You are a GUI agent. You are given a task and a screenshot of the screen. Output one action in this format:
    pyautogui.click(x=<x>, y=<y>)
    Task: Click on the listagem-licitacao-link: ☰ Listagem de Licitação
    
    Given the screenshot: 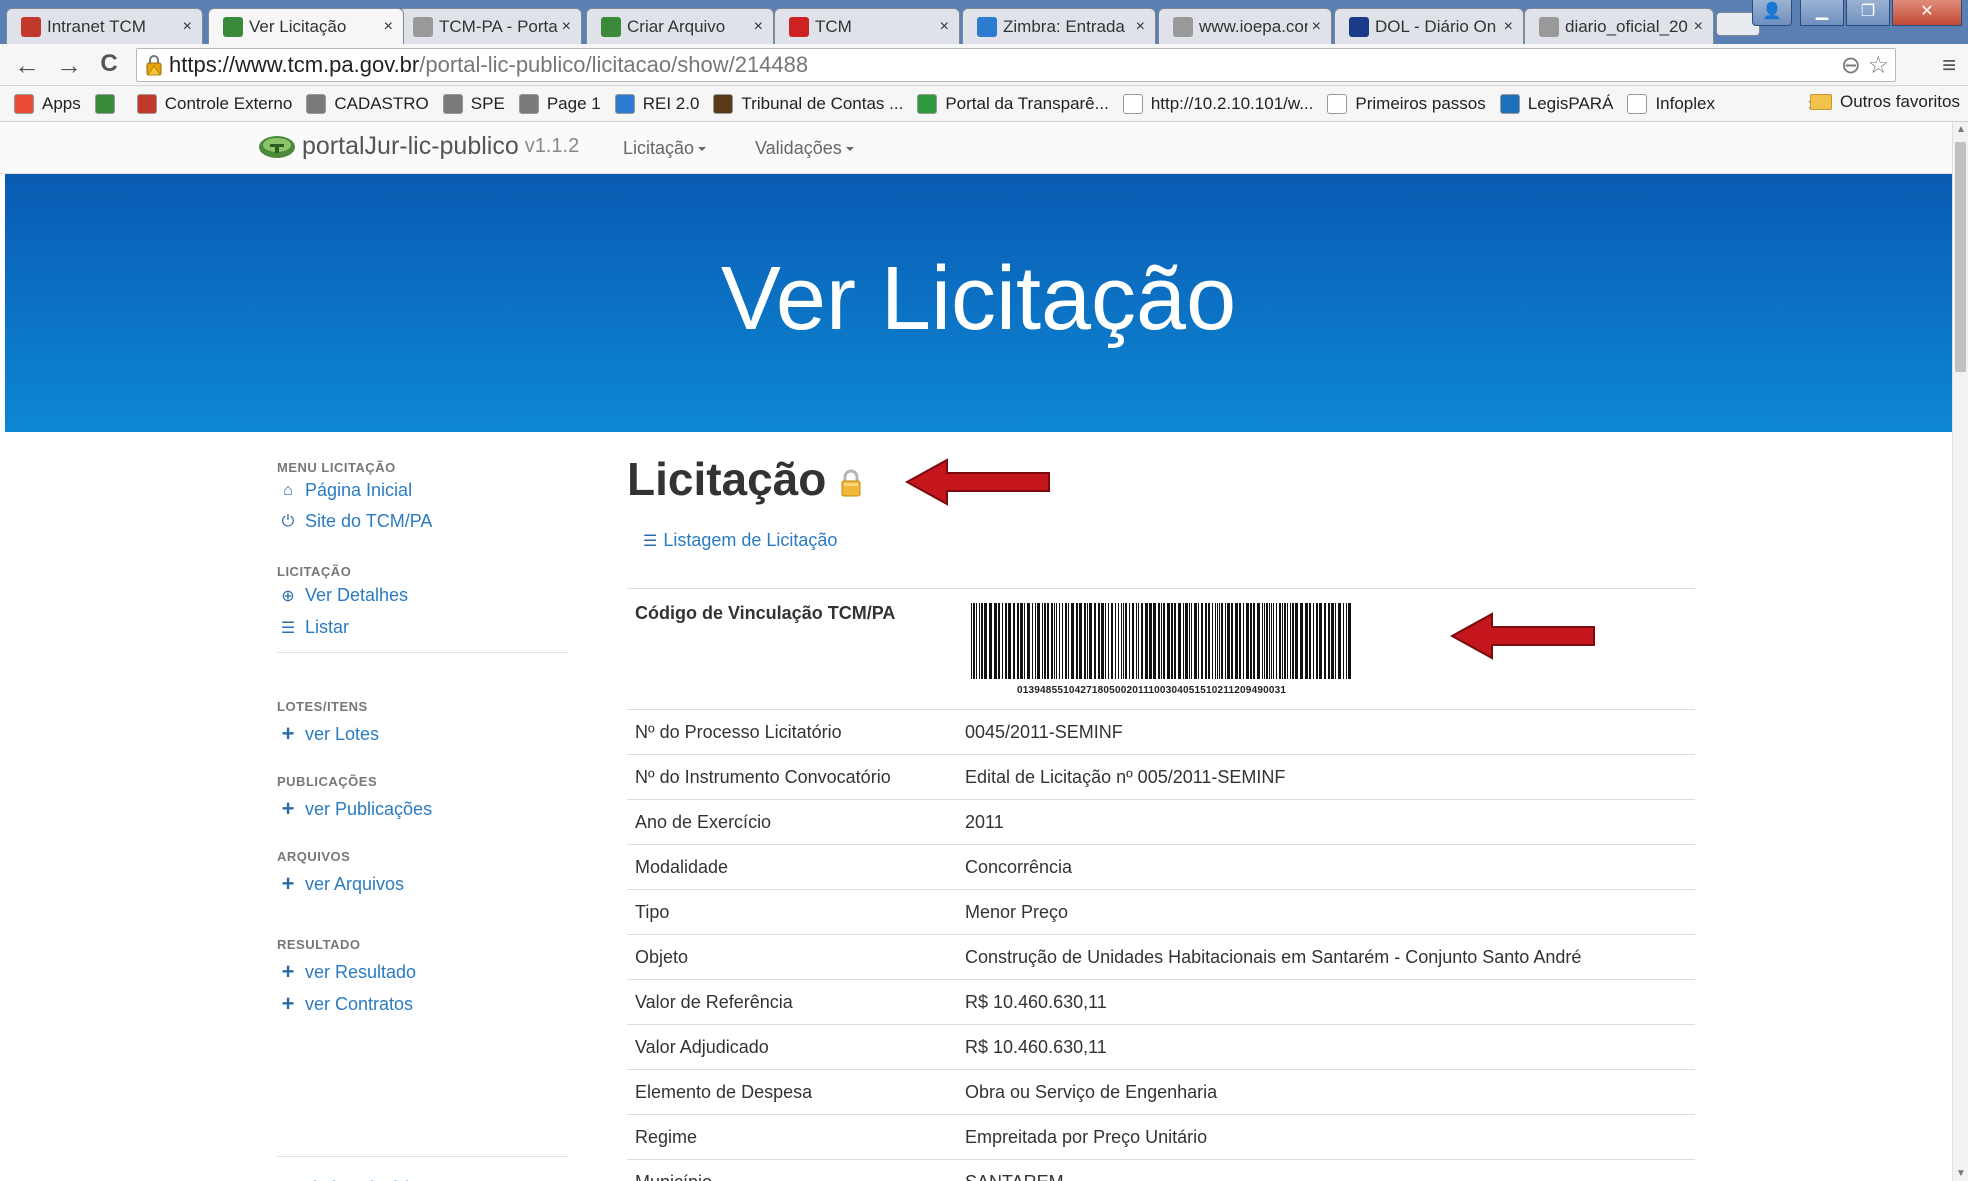 What is the action you would take?
    pyautogui.click(x=740, y=540)
    